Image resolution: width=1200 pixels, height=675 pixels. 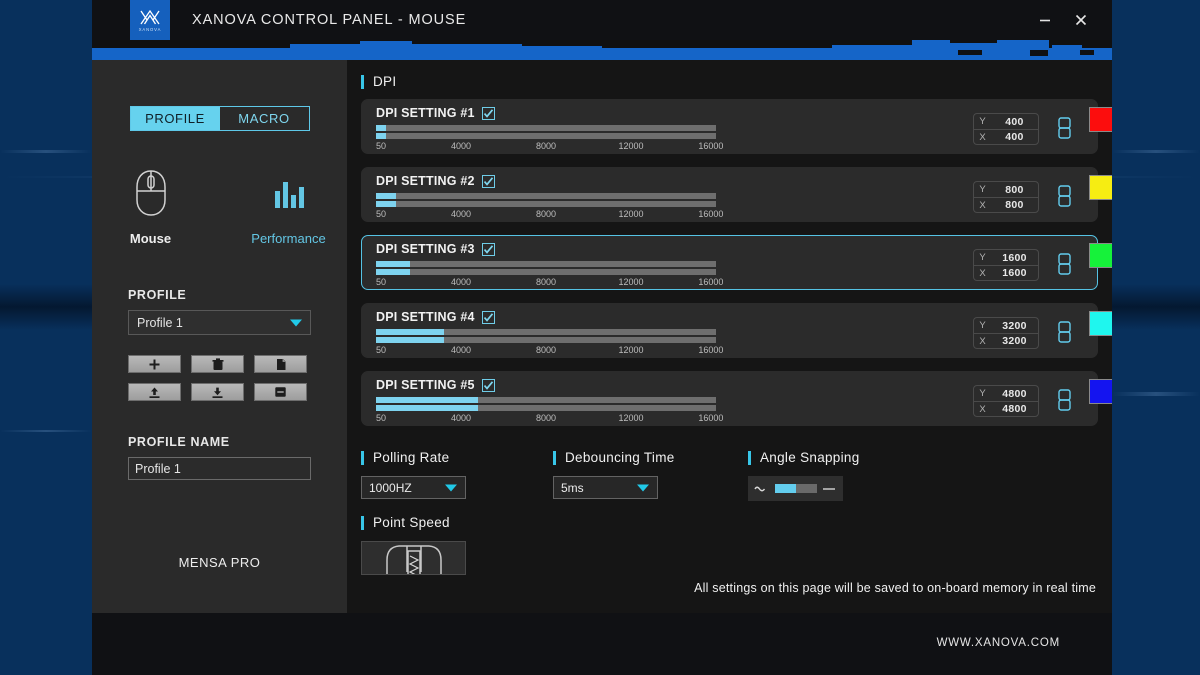 I want to click on mouse-top-view-icon, so click(x=413, y=559).